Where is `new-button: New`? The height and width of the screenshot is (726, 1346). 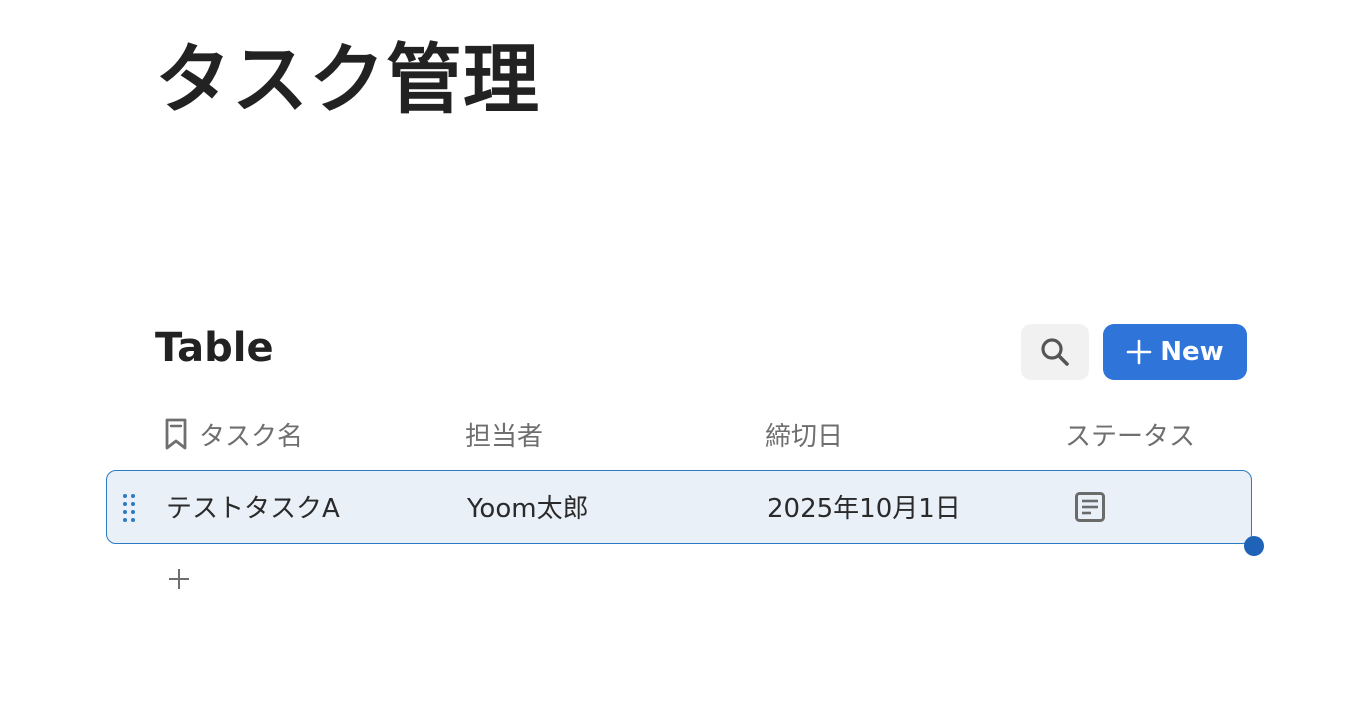 new-button: New is located at coordinates (1175, 352).